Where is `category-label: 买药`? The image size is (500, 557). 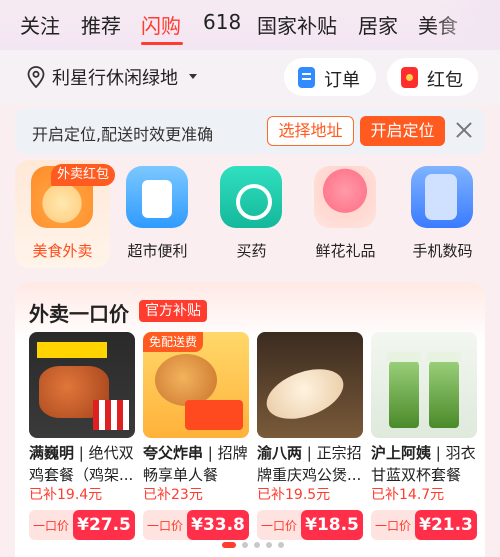 category-label: 买药 is located at coordinates (251, 251).